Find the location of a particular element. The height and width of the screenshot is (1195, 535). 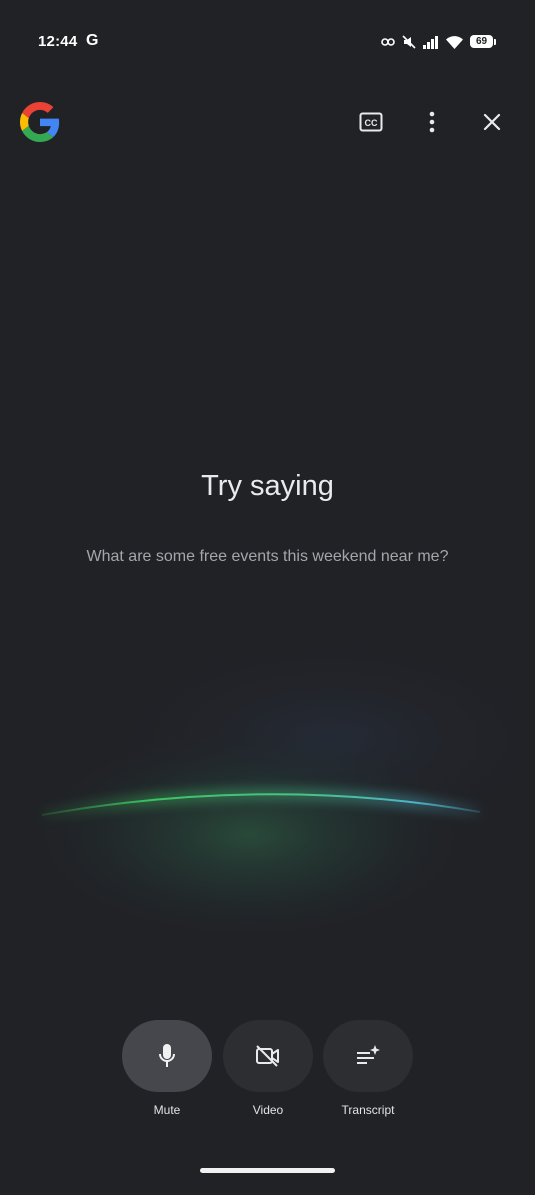

signal-icon is located at coordinates (430, 42).